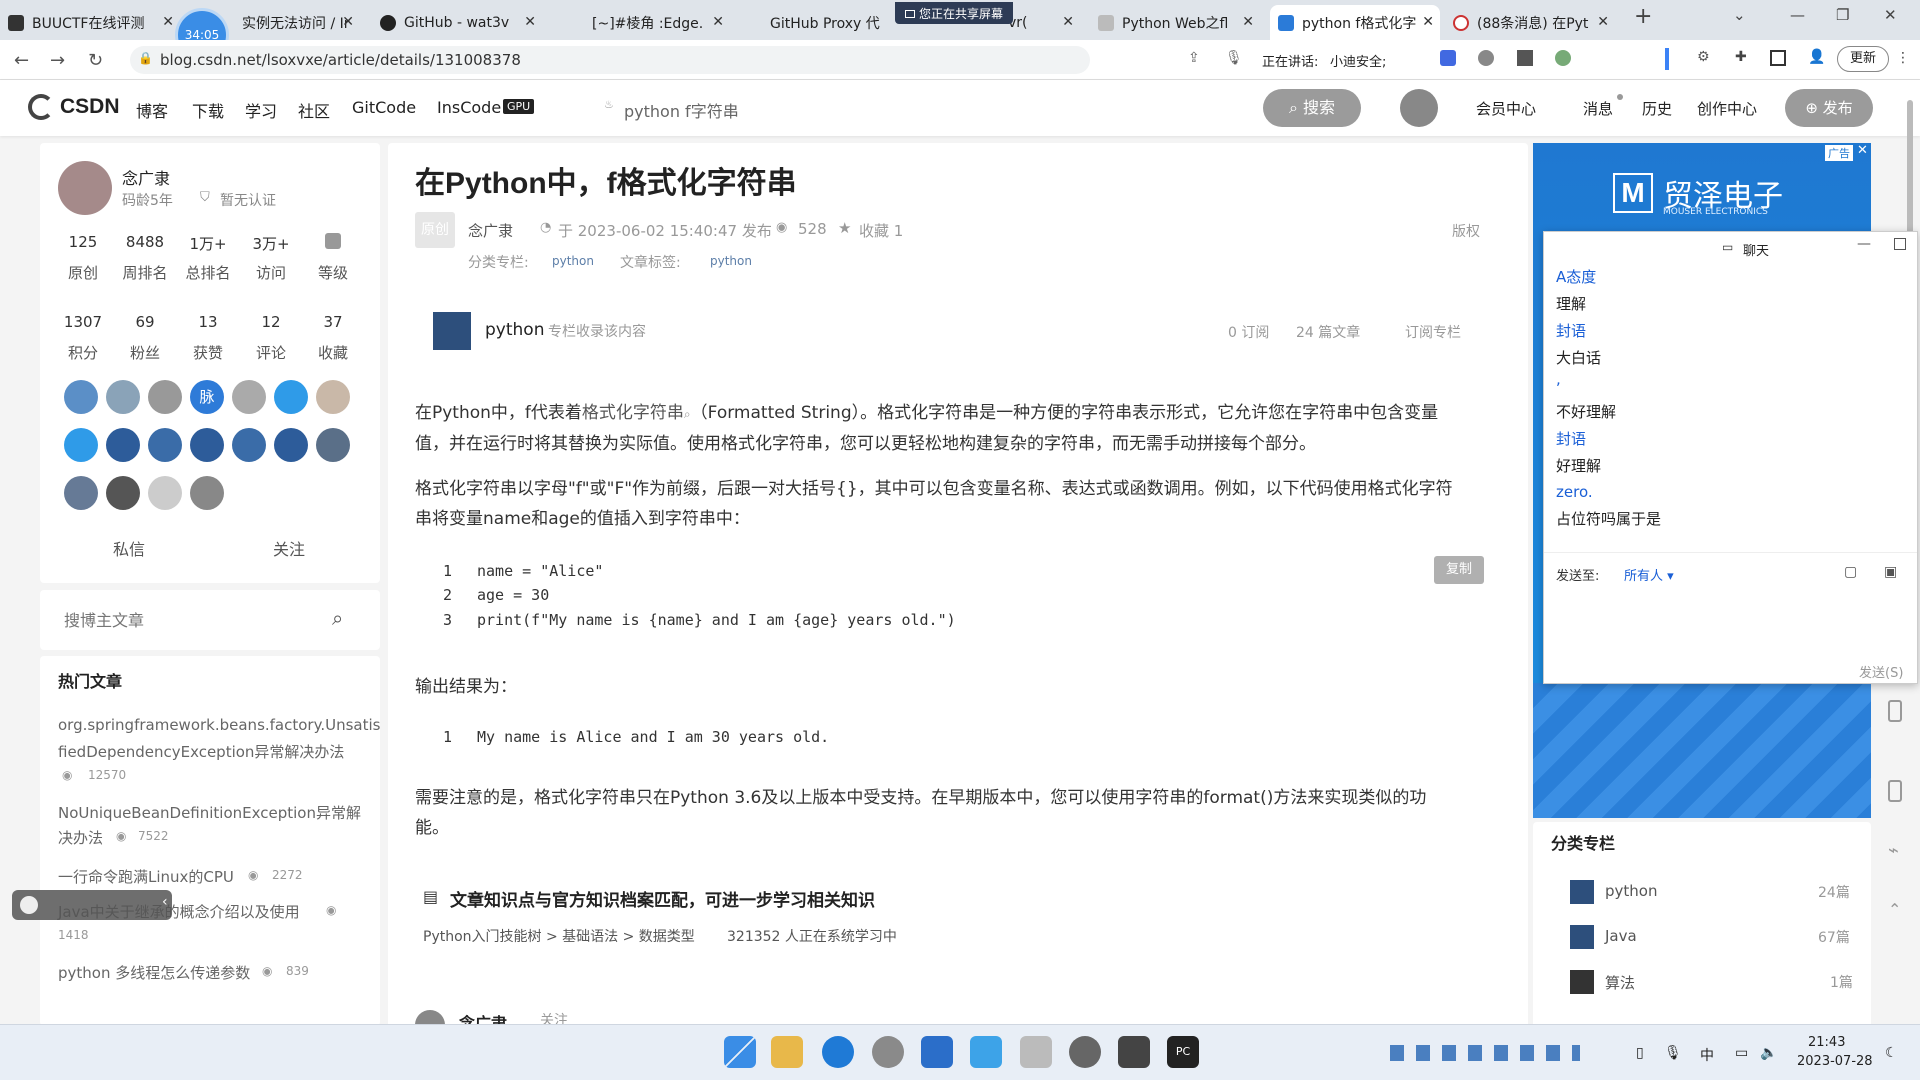  Describe the element at coordinates (1727, 108) in the screenshot. I see `nav-creation-center: 创作中心` at that location.